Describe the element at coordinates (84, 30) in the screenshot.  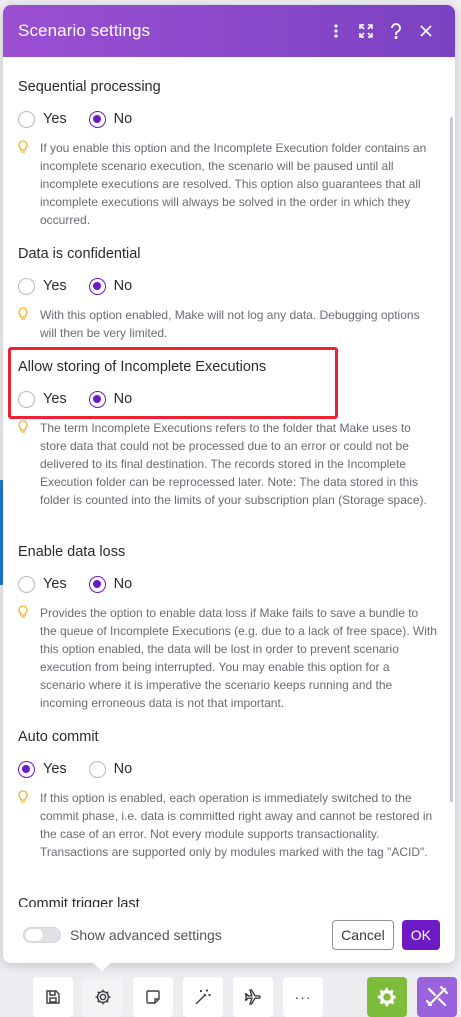
I see `dialog-title: Scenario settings` at that location.